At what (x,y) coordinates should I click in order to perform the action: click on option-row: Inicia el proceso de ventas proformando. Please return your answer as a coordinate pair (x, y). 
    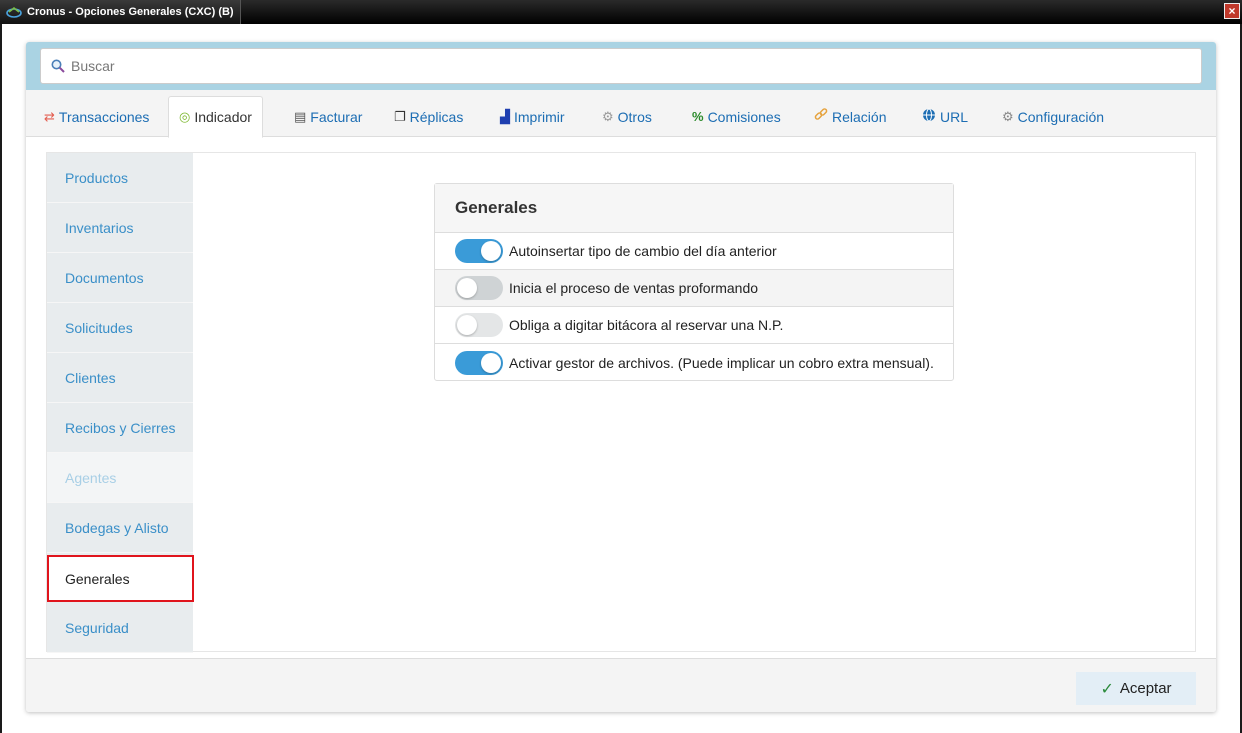
    Looking at the image, I should click on (694, 288).